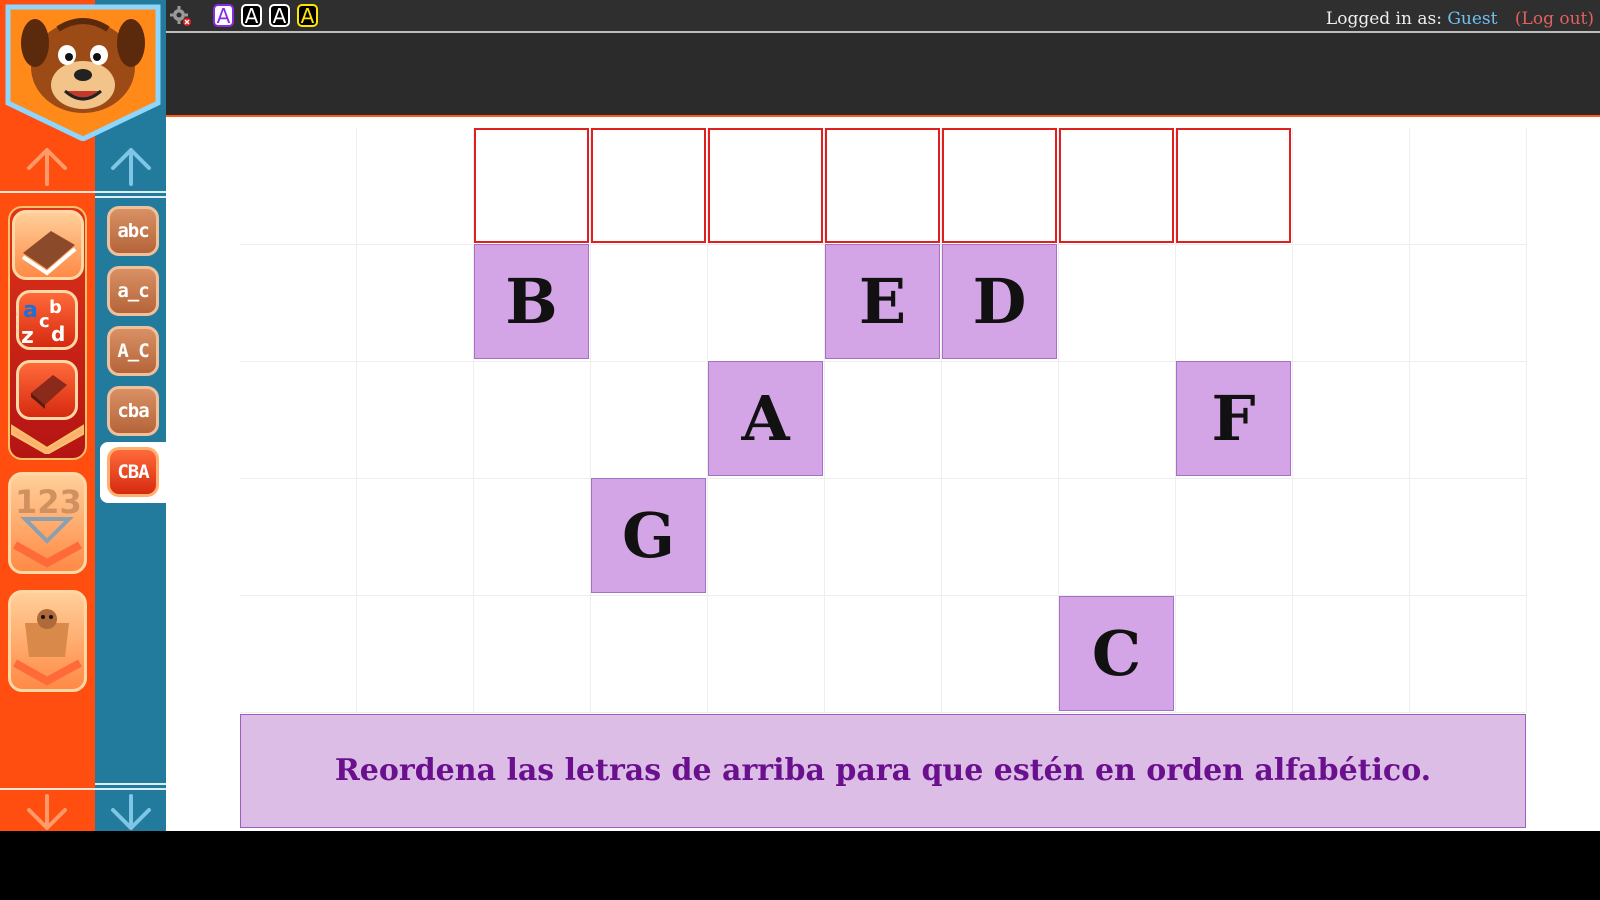  What do you see at coordinates (279, 15) in the screenshot?
I see `font-style-contrast-button: A` at bounding box center [279, 15].